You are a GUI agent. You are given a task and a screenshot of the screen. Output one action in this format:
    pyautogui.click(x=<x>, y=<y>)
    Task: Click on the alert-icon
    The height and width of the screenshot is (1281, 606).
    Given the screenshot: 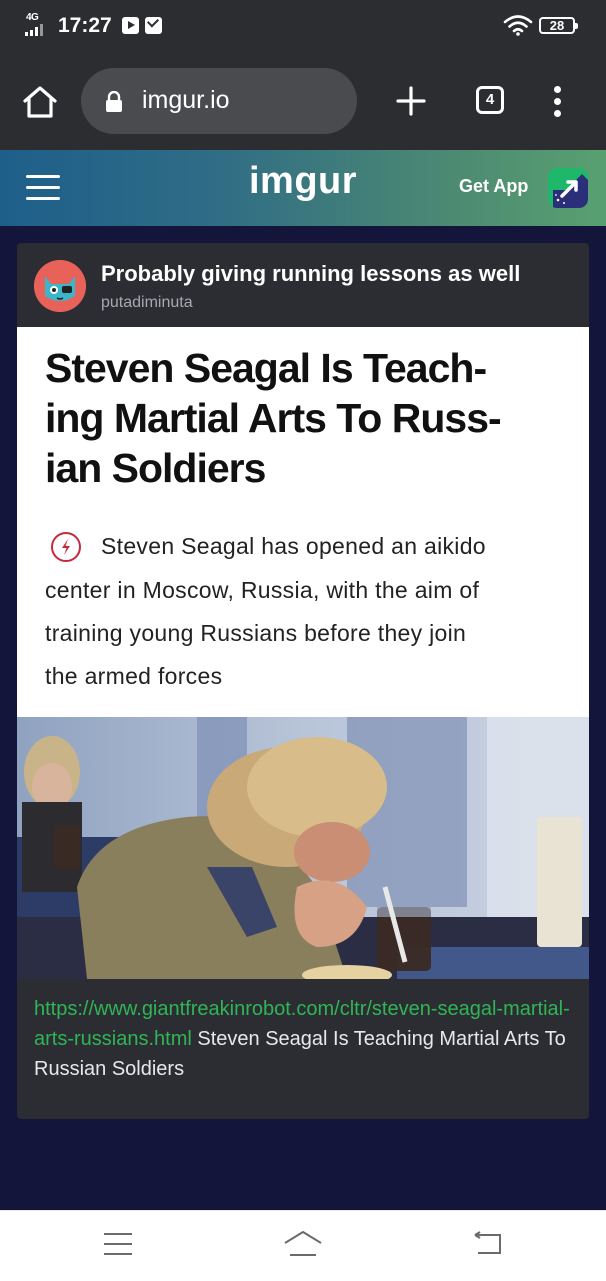 What is the action you would take?
    pyautogui.click(x=66, y=547)
    